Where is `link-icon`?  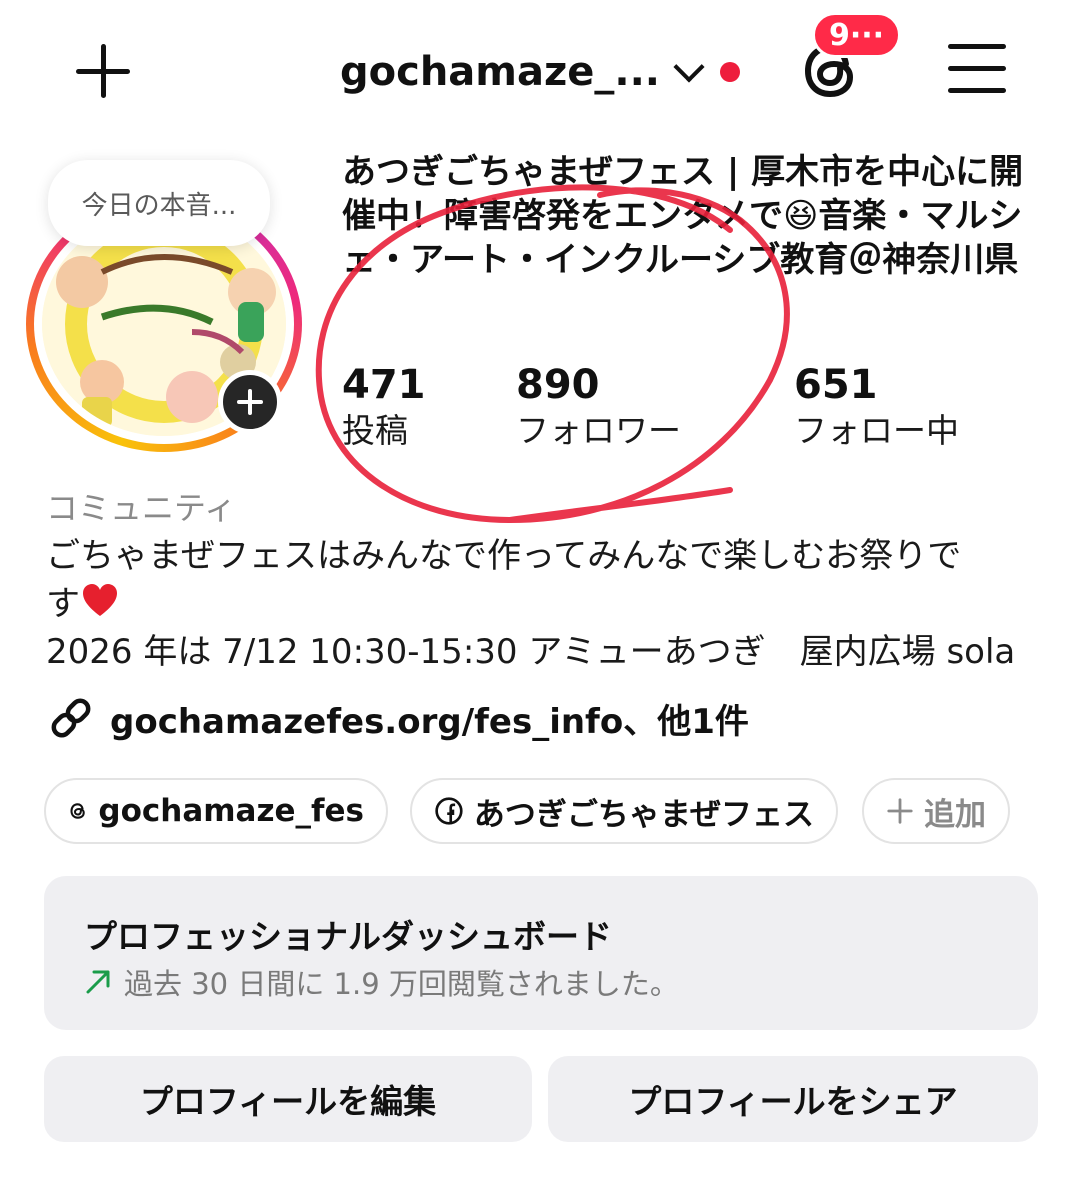
link-icon is located at coordinates (71, 718).